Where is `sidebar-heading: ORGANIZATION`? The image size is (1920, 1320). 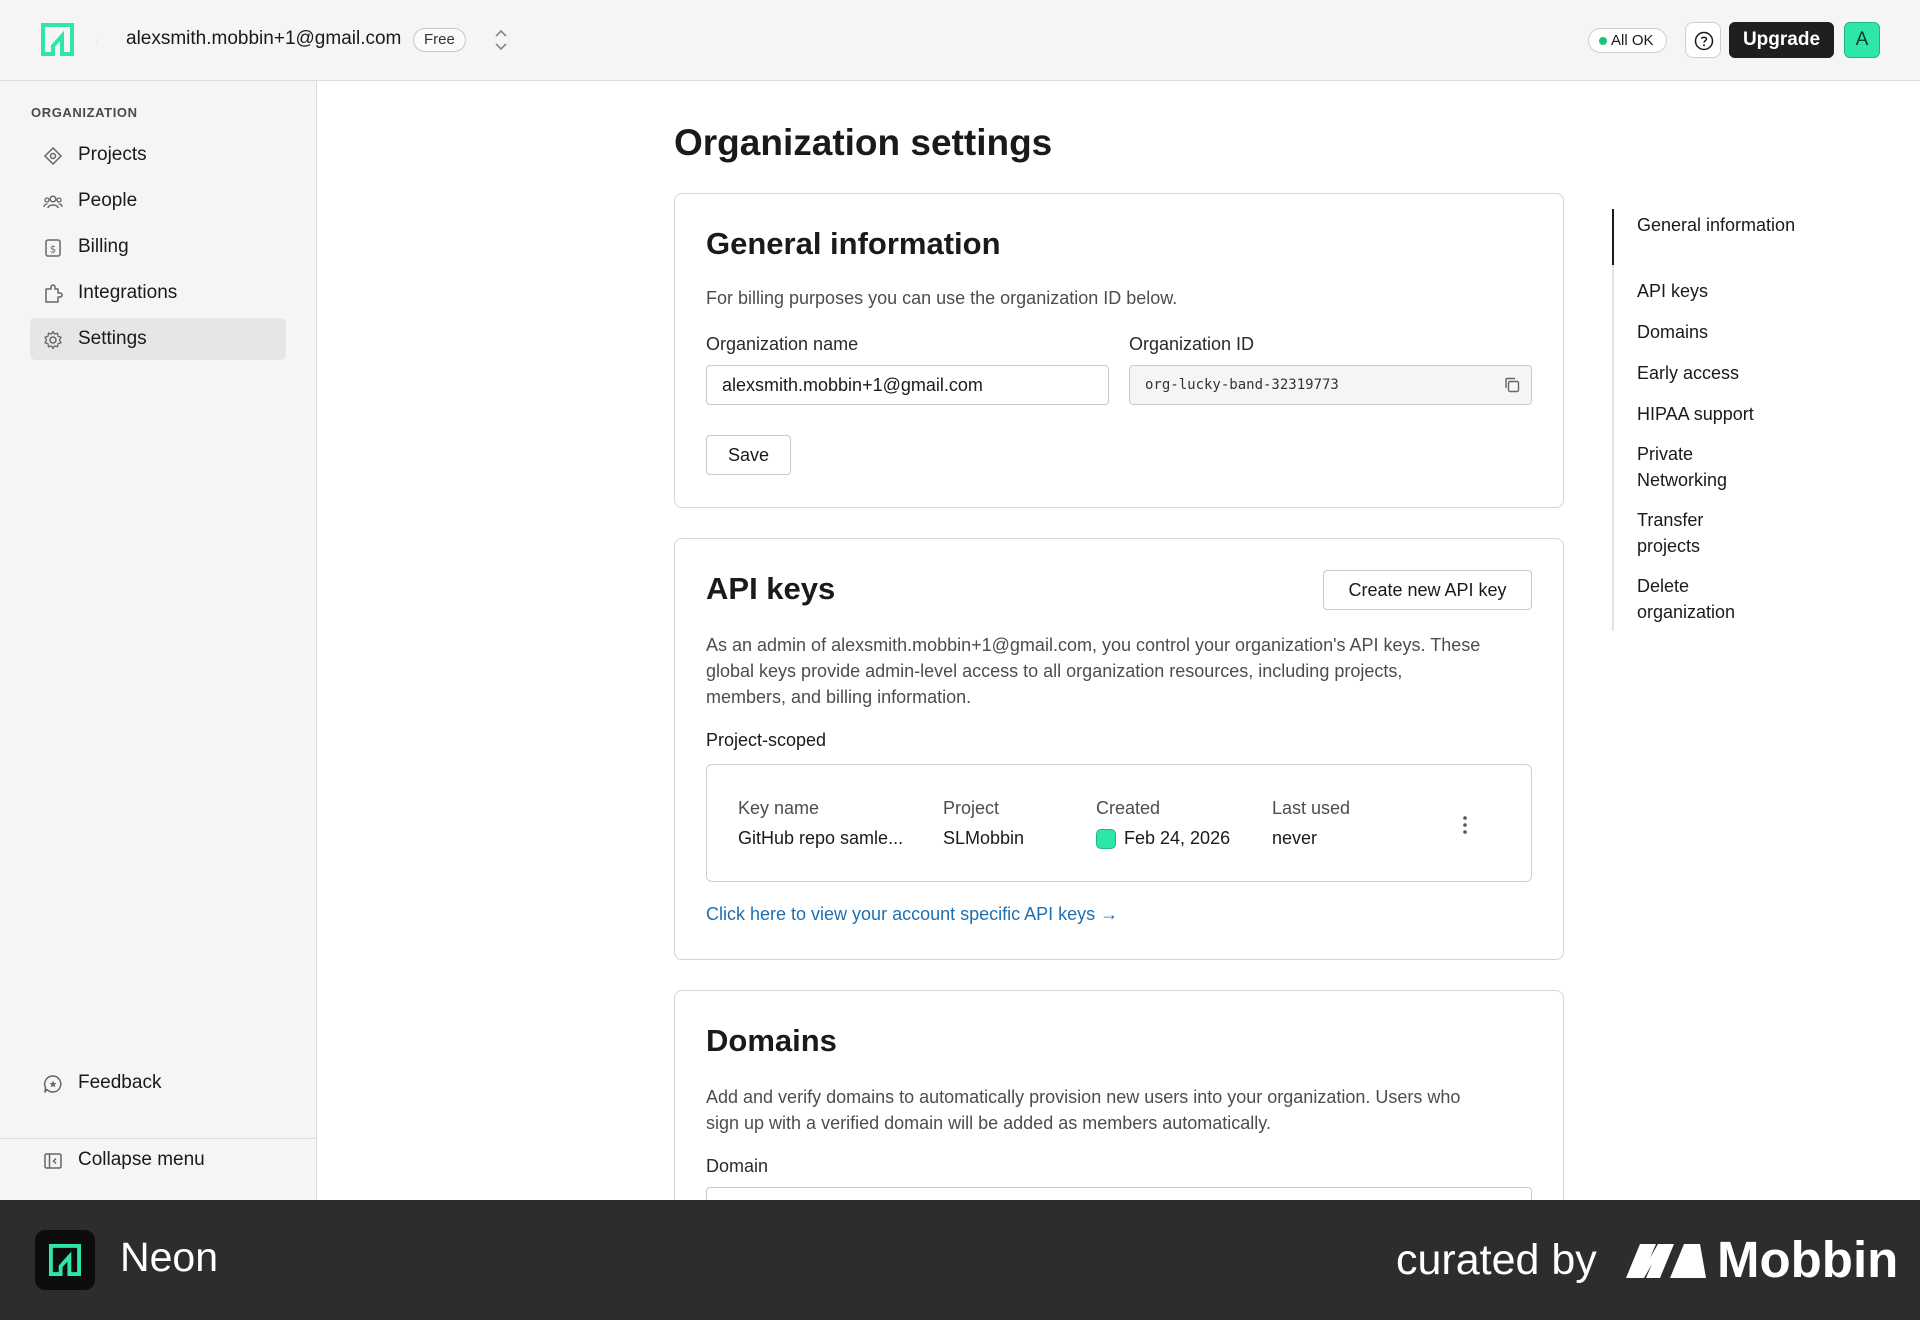
sidebar-heading: ORGANIZATION is located at coordinates (84, 112).